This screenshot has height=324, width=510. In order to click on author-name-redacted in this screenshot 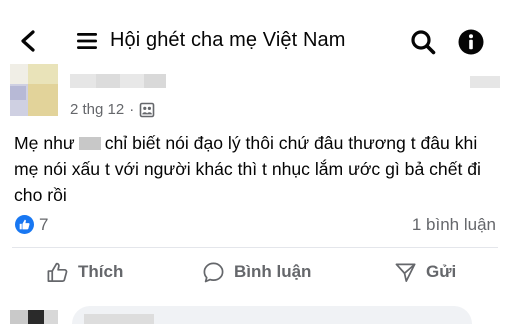, I will do `click(118, 81)`.